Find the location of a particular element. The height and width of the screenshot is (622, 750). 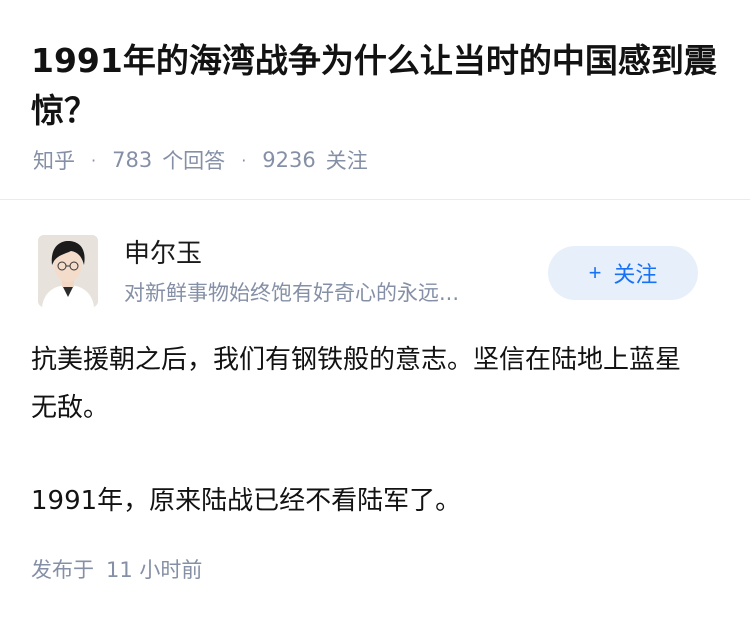

published-time: 11 小时前 is located at coordinates (154, 570).